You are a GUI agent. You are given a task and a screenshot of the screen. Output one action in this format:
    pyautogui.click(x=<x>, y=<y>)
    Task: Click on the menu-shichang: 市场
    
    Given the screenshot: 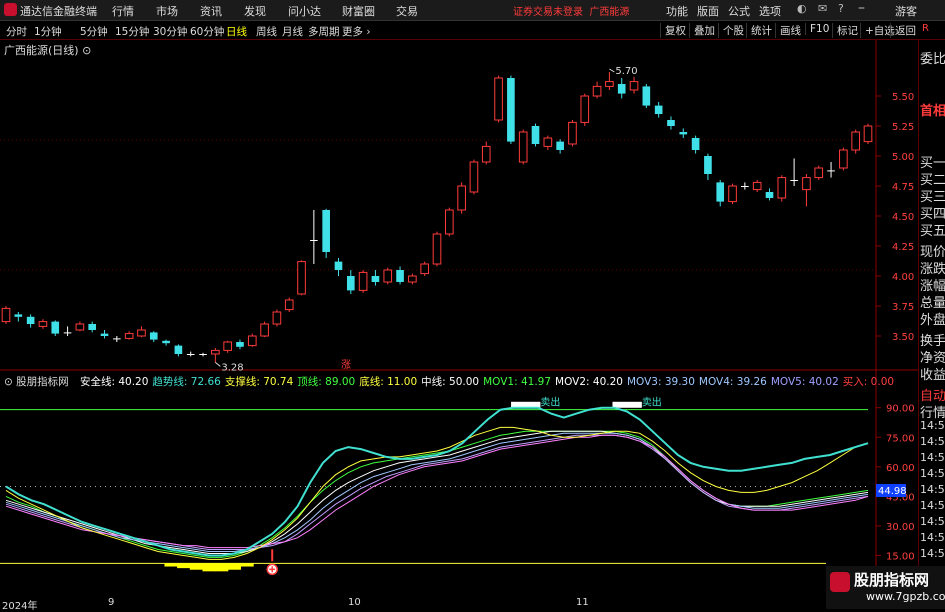 What is the action you would take?
    pyautogui.click(x=167, y=11)
    